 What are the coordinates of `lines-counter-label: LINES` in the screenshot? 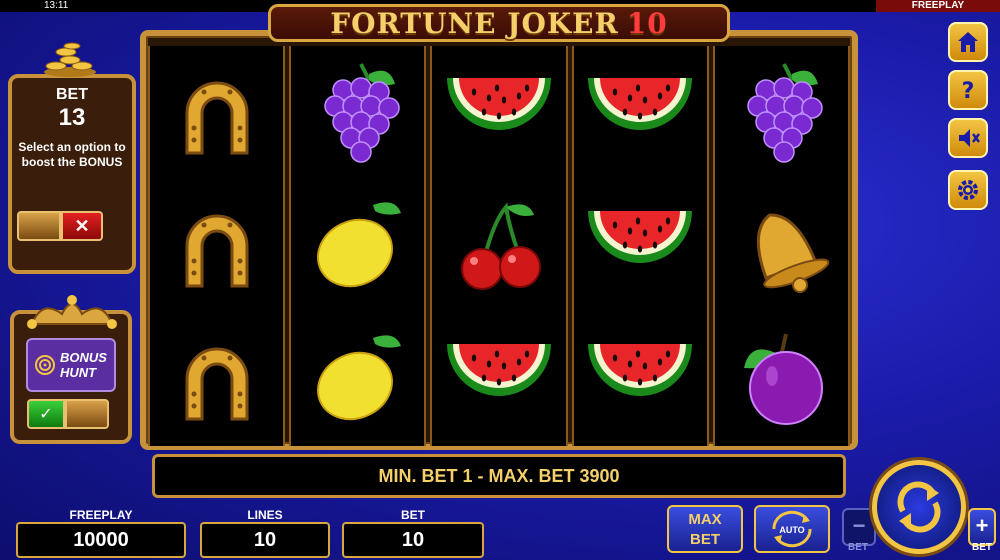 It's located at (265, 515).